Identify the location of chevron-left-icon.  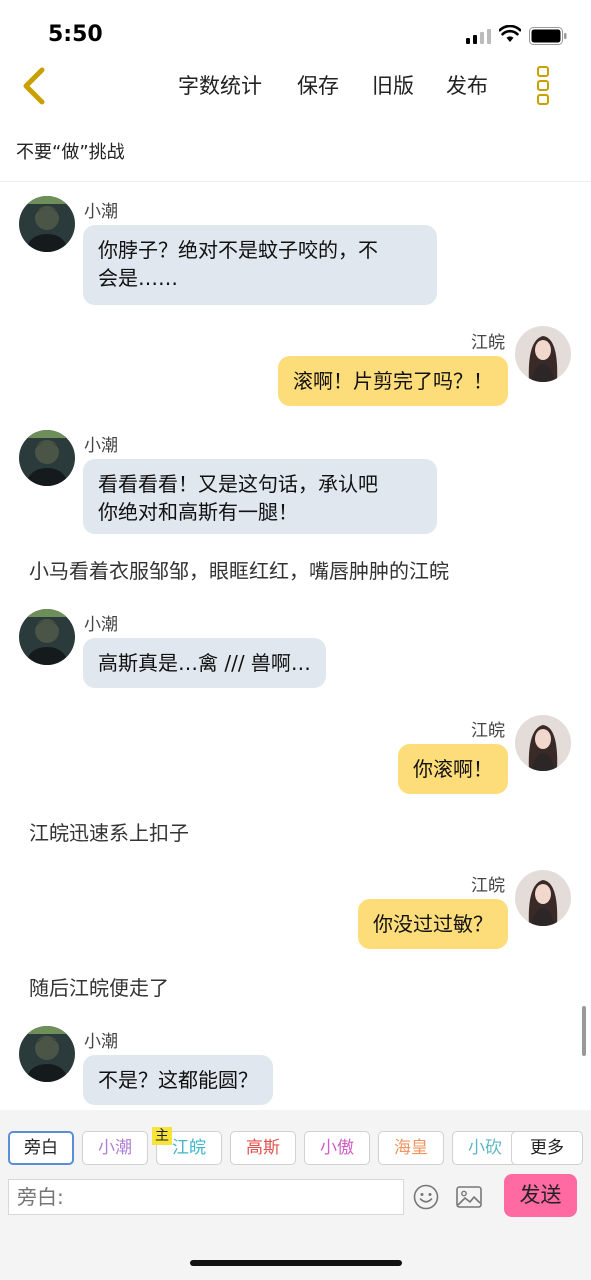
(34, 86).